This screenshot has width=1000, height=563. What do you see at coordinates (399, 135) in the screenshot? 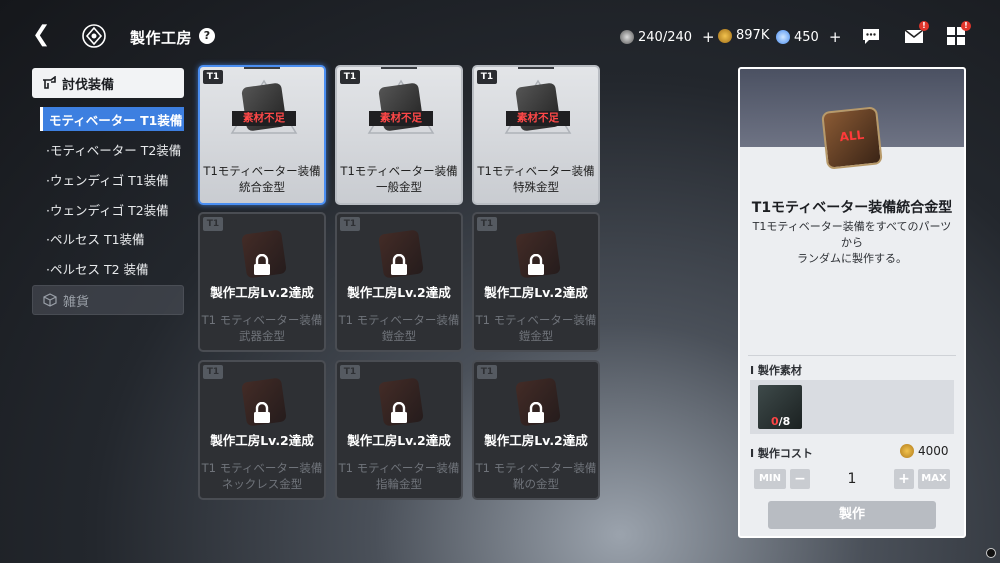
I see `recipe-card-general-mold: T1 素材不足 T1モティベーター装備 一般金型` at bounding box center [399, 135].